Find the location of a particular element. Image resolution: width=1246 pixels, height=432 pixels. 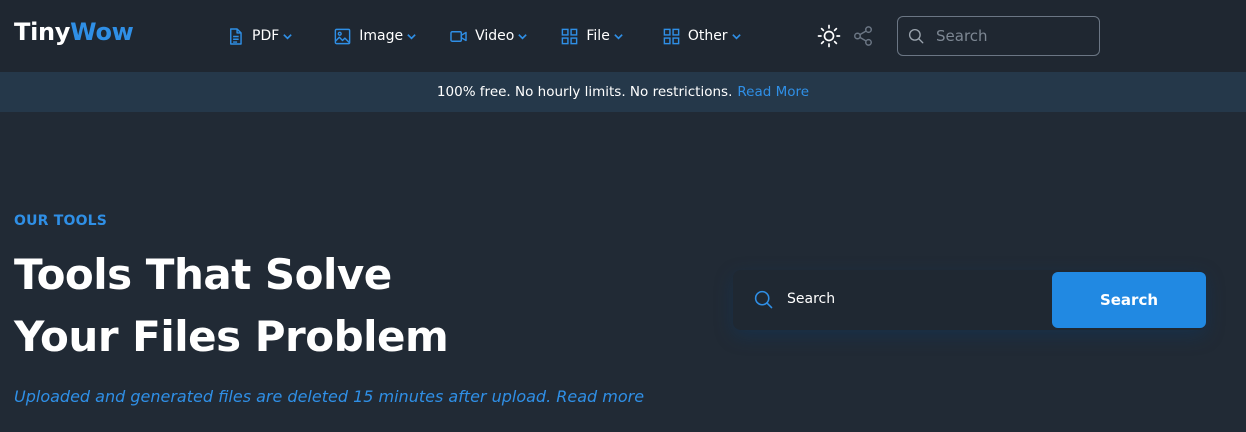

menu-label-image: Image is located at coordinates (381, 36).